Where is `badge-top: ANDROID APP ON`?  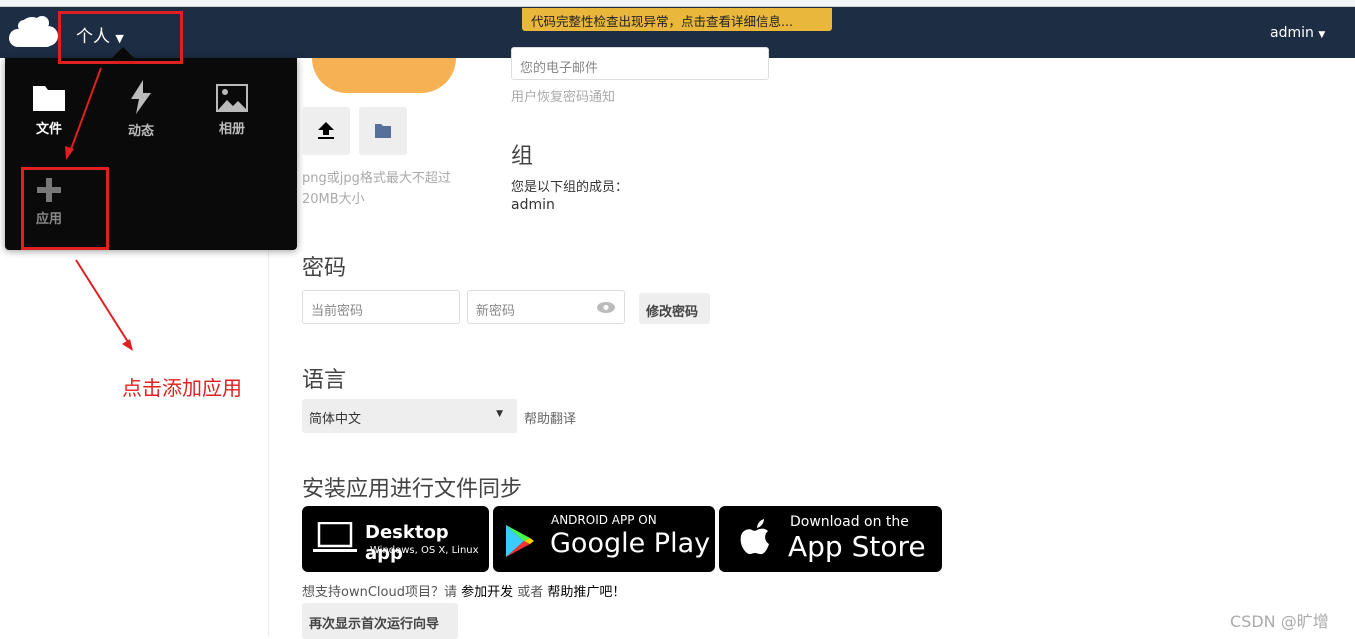
badge-top: ANDROID APP ON is located at coordinates (604, 520).